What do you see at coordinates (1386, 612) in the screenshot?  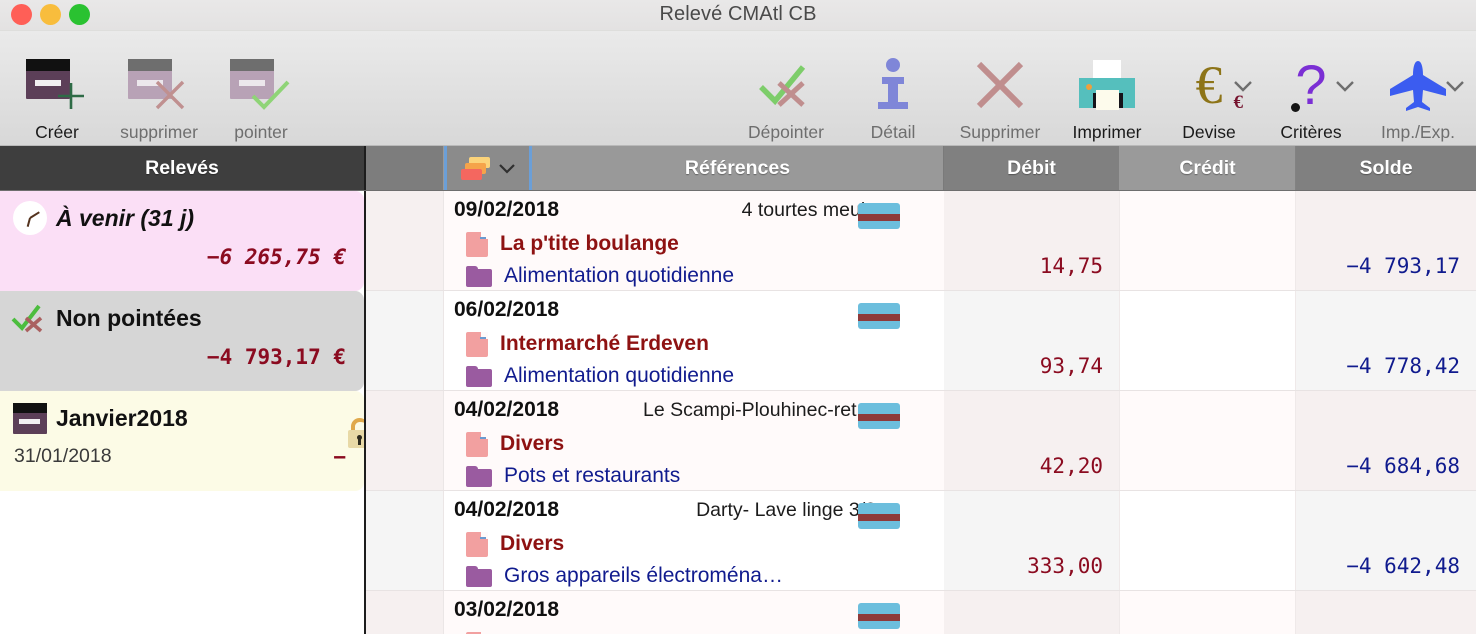 I see `row-solde` at bounding box center [1386, 612].